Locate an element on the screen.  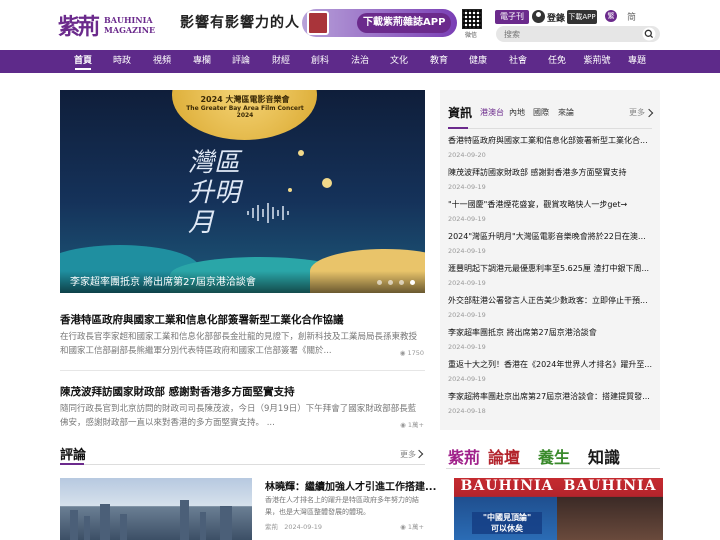
section-underline is located at coordinates (242, 464).